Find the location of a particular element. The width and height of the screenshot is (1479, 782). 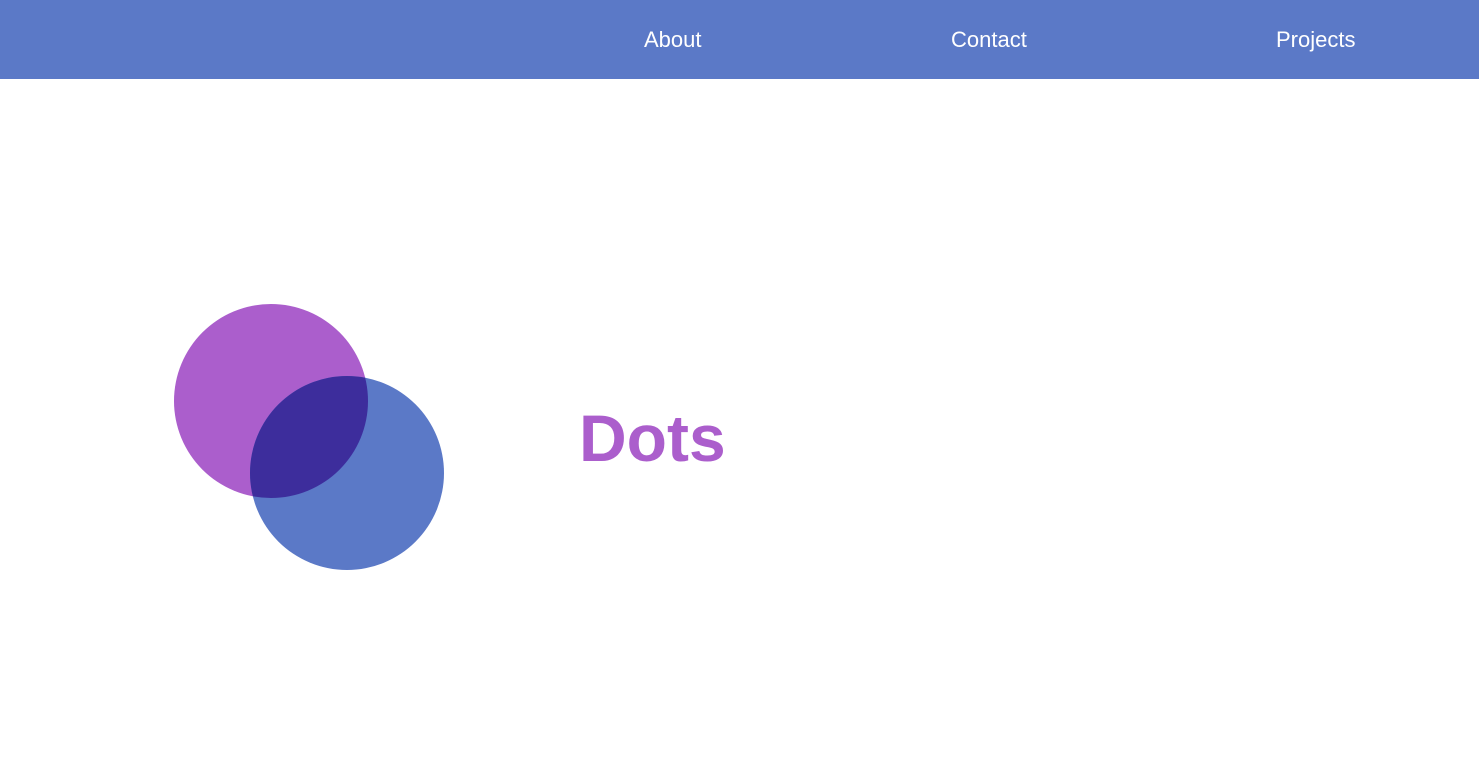

dots-logo is located at coordinates (309, 437).